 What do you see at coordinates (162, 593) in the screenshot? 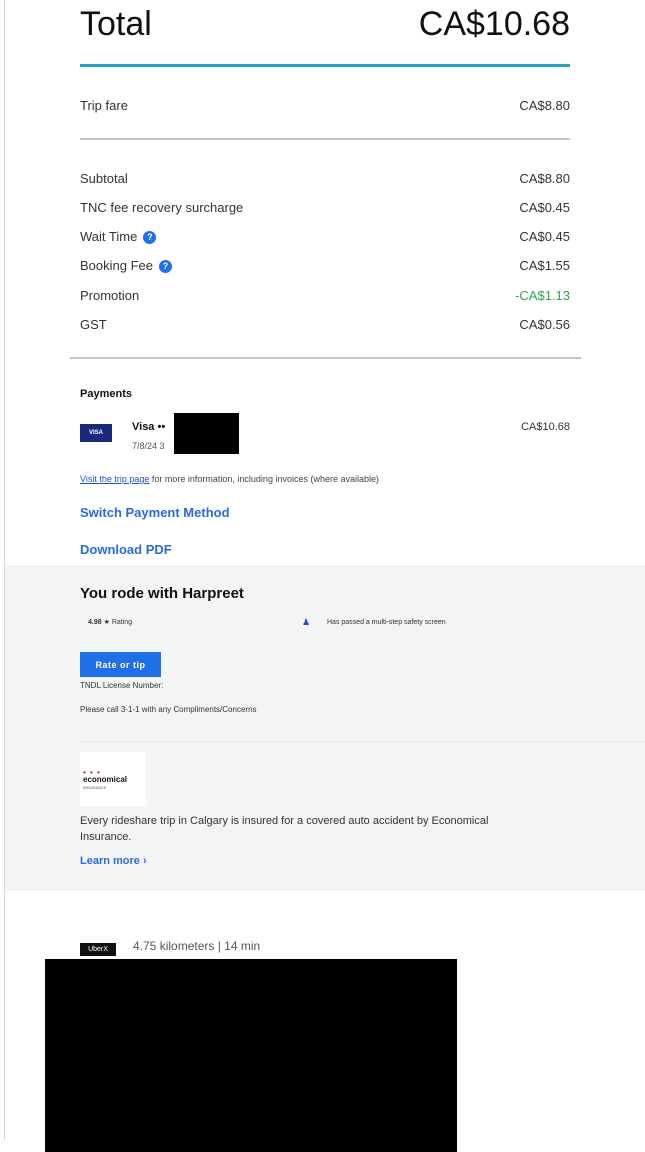
I see `driver-title: You rode with Harpreet` at bounding box center [162, 593].